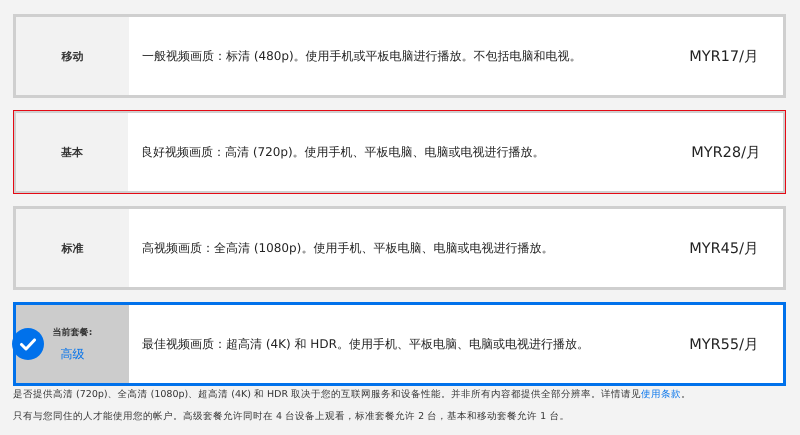 The width and height of the screenshot is (800, 435). Describe the element at coordinates (724, 345) in the screenshot. I see `plan-price: MYR55/月` at that location.